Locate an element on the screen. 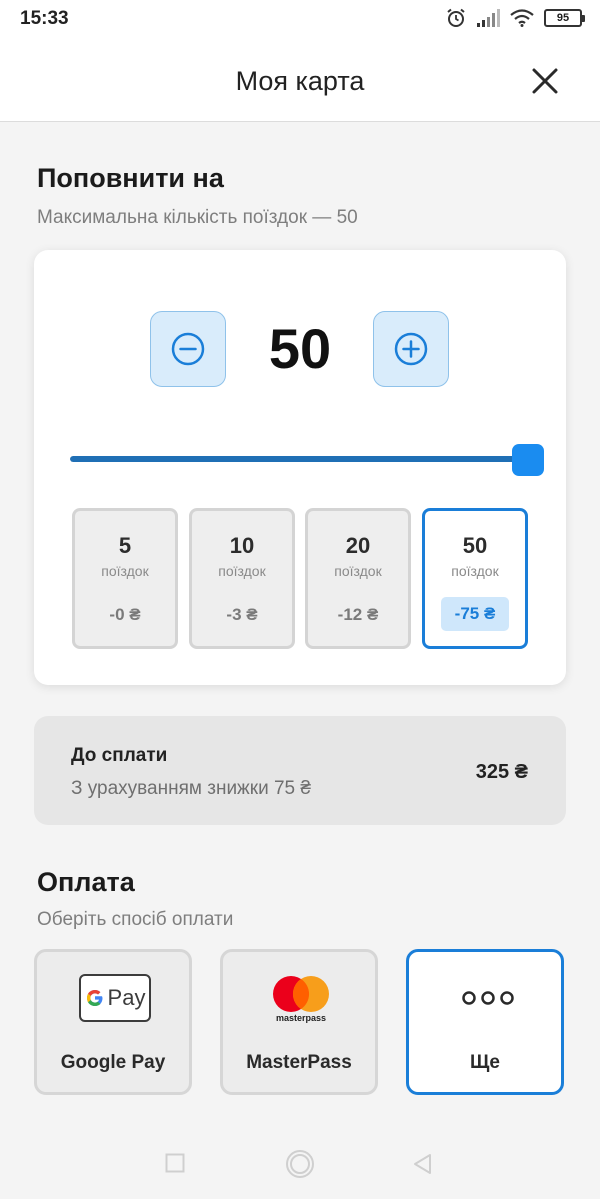  payment-title: Оплата is located at coordinates (86, 882).